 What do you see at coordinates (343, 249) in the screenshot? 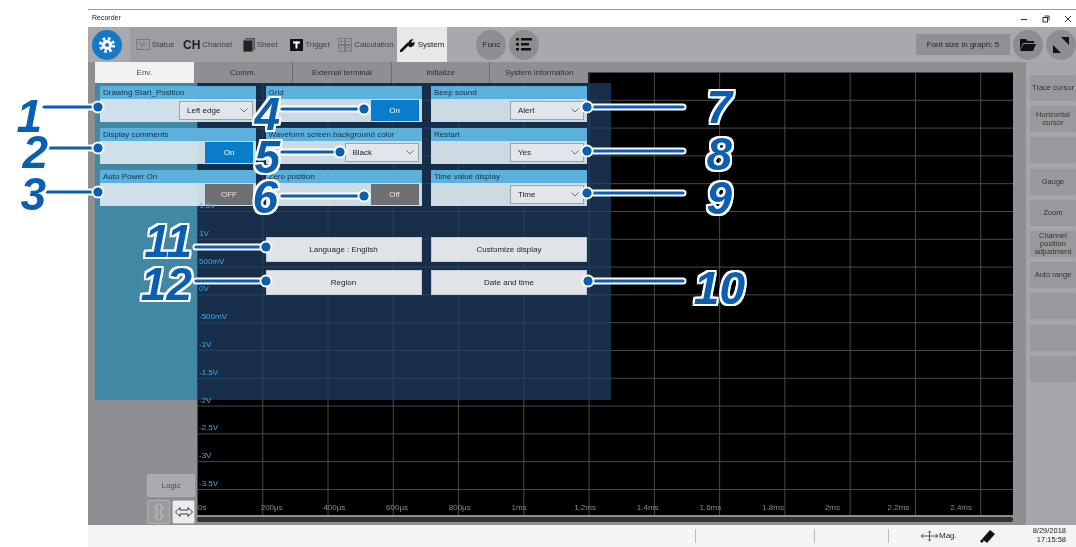
I see `settings-button: Language : English` at bounding box center [343, 249].